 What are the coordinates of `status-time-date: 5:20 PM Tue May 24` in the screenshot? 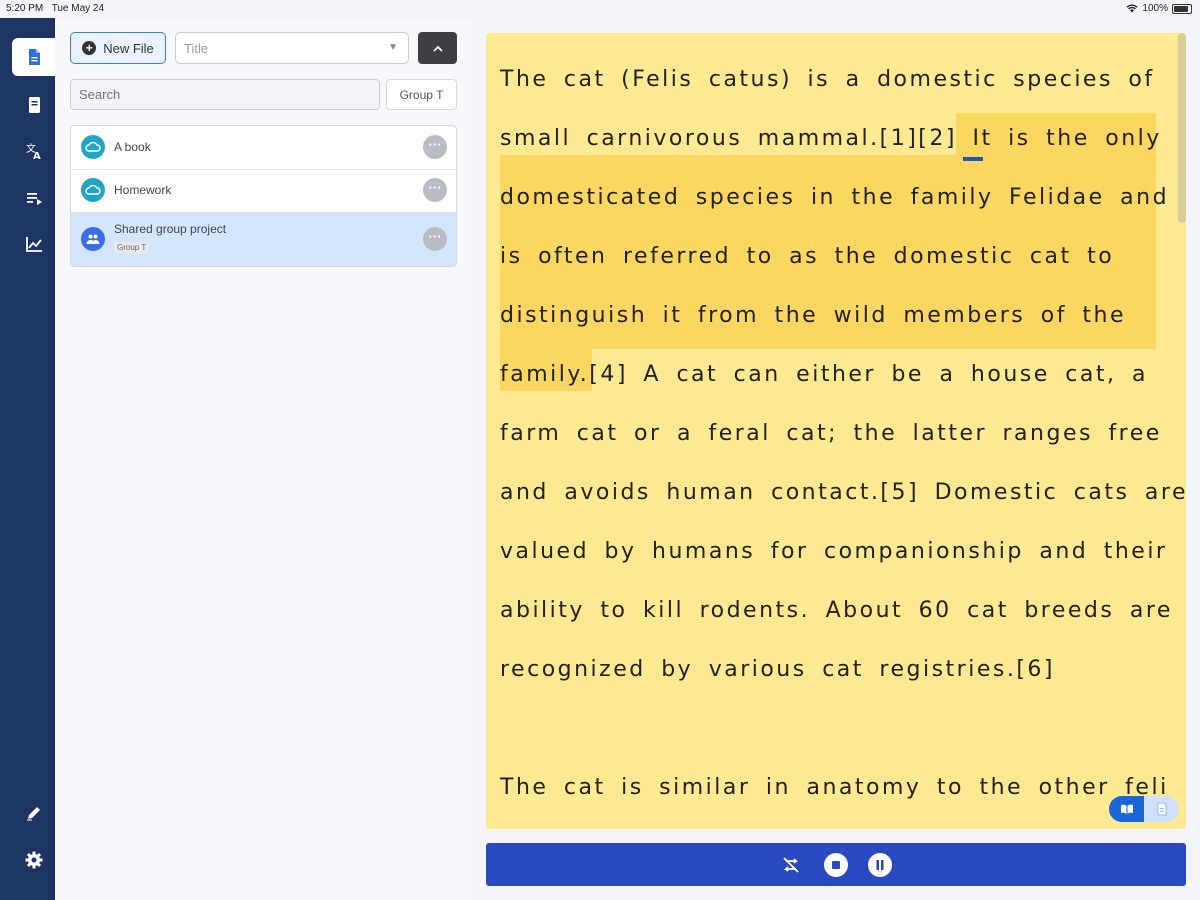 It's located at (55, 8).